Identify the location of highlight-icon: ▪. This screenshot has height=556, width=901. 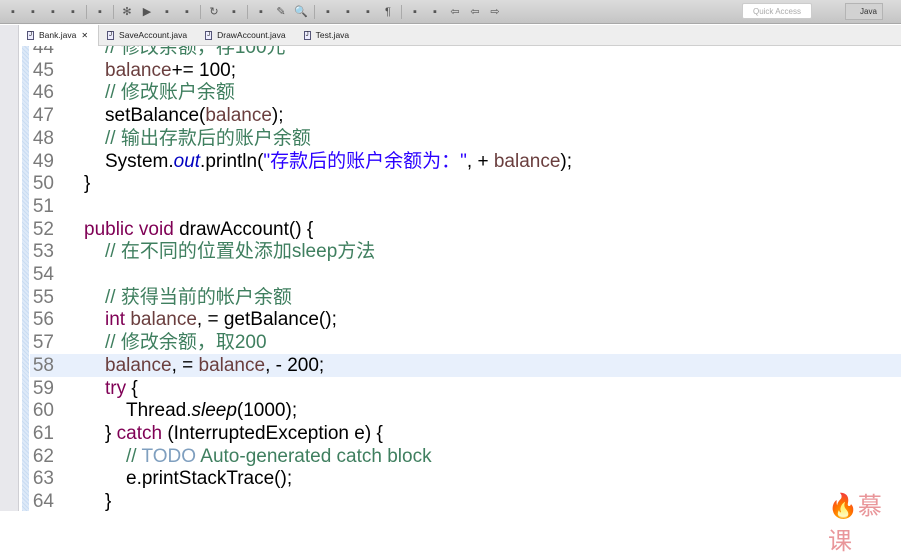
(328, 12).